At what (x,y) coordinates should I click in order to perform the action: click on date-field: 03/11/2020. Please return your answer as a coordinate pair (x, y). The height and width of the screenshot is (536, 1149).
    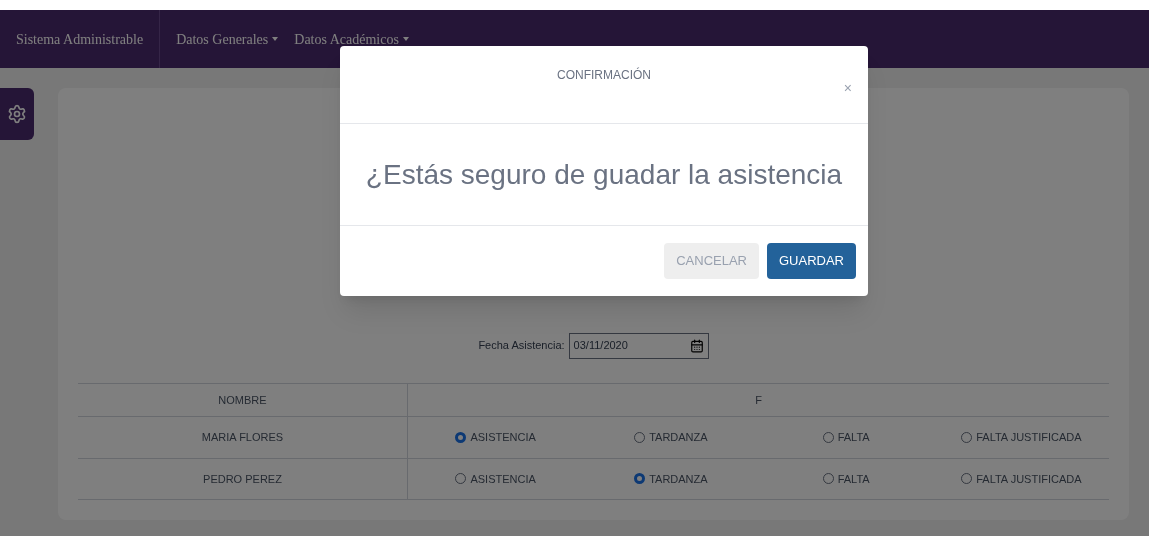
    Looking at the image, I should click on (638, 345).